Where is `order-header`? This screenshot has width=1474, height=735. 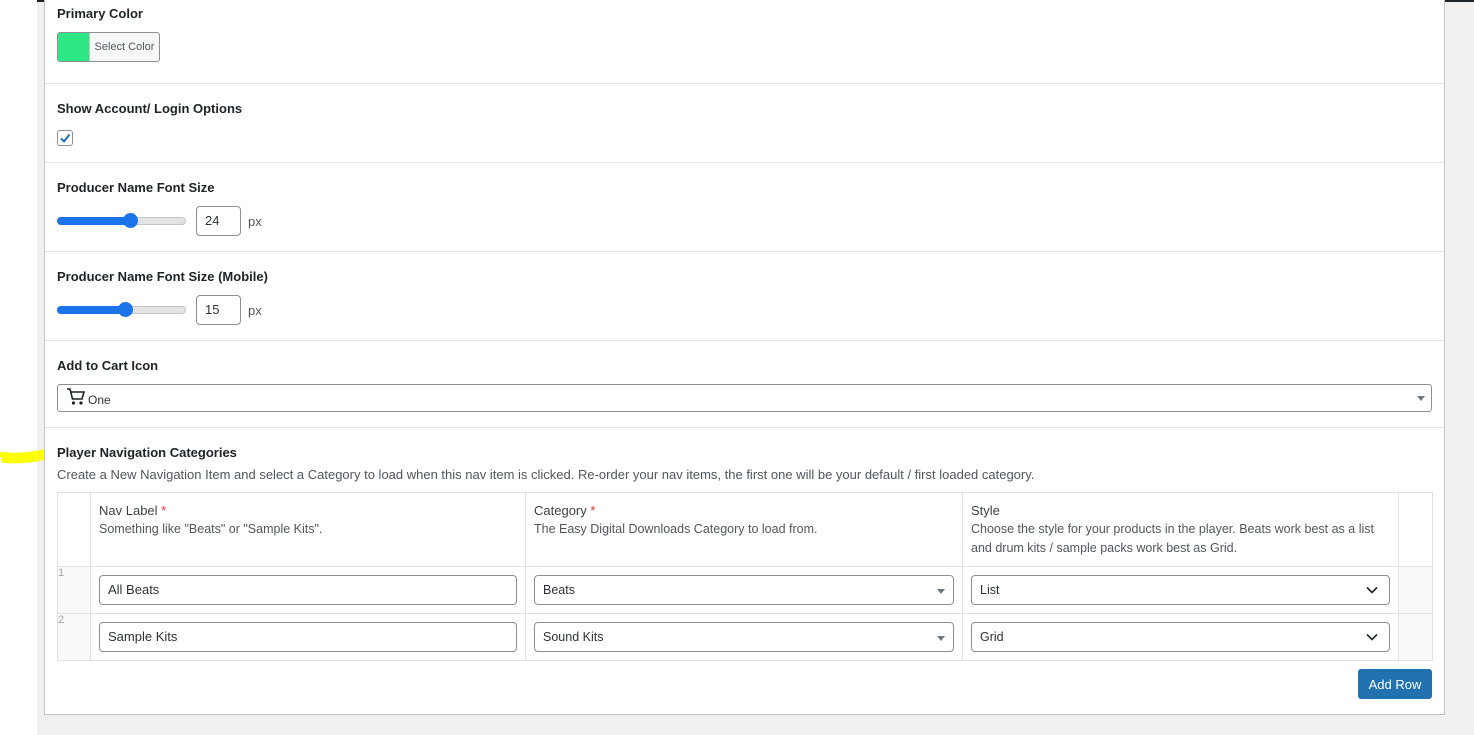 order-header is located at coordinates (74, 529).